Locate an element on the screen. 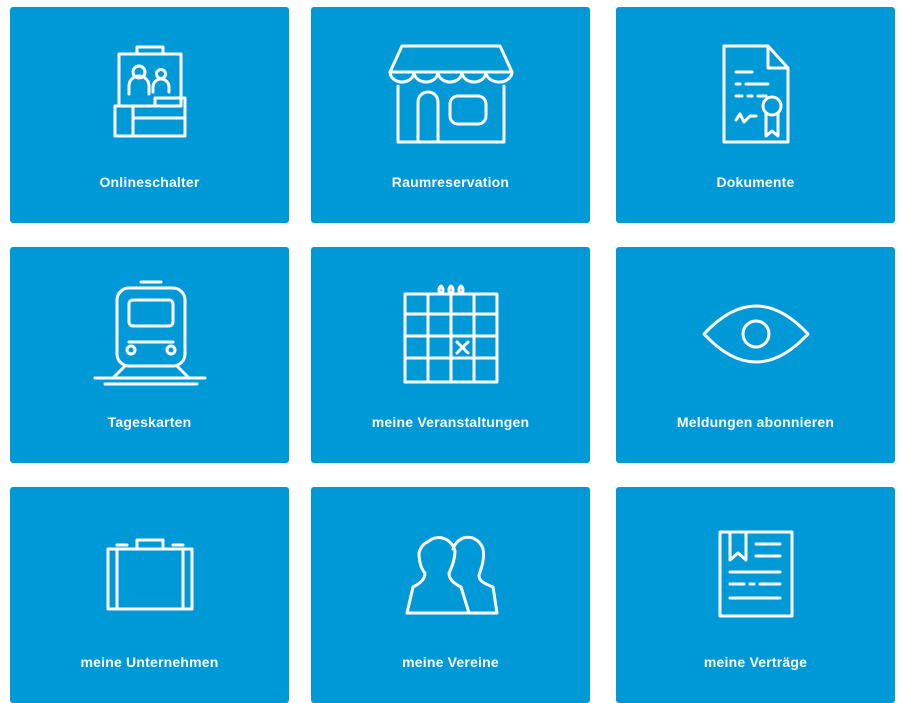 The width and height of the screenshot is (901, 703). tile-label: Raumreservation is located at coordinates (450, 182).